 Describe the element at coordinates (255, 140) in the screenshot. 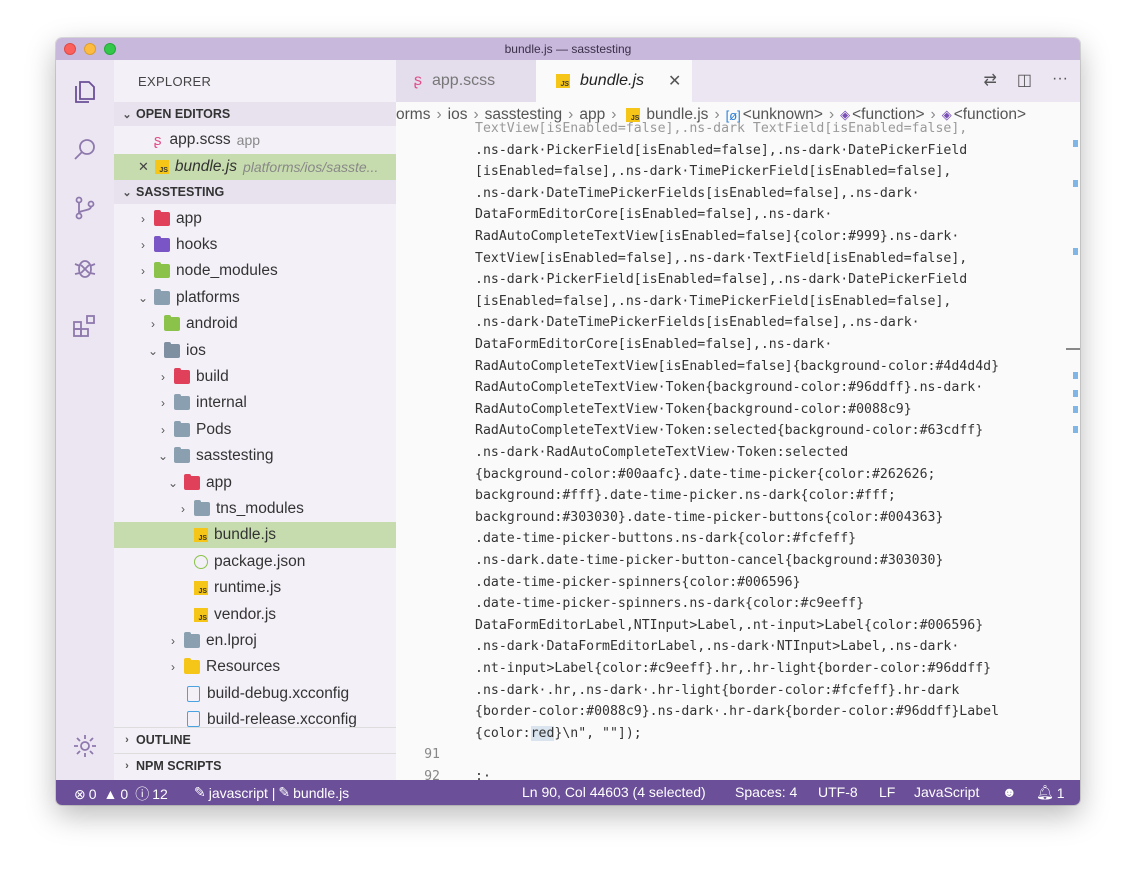

I see `open-editor-item: ʂ app.scss app` at that location.